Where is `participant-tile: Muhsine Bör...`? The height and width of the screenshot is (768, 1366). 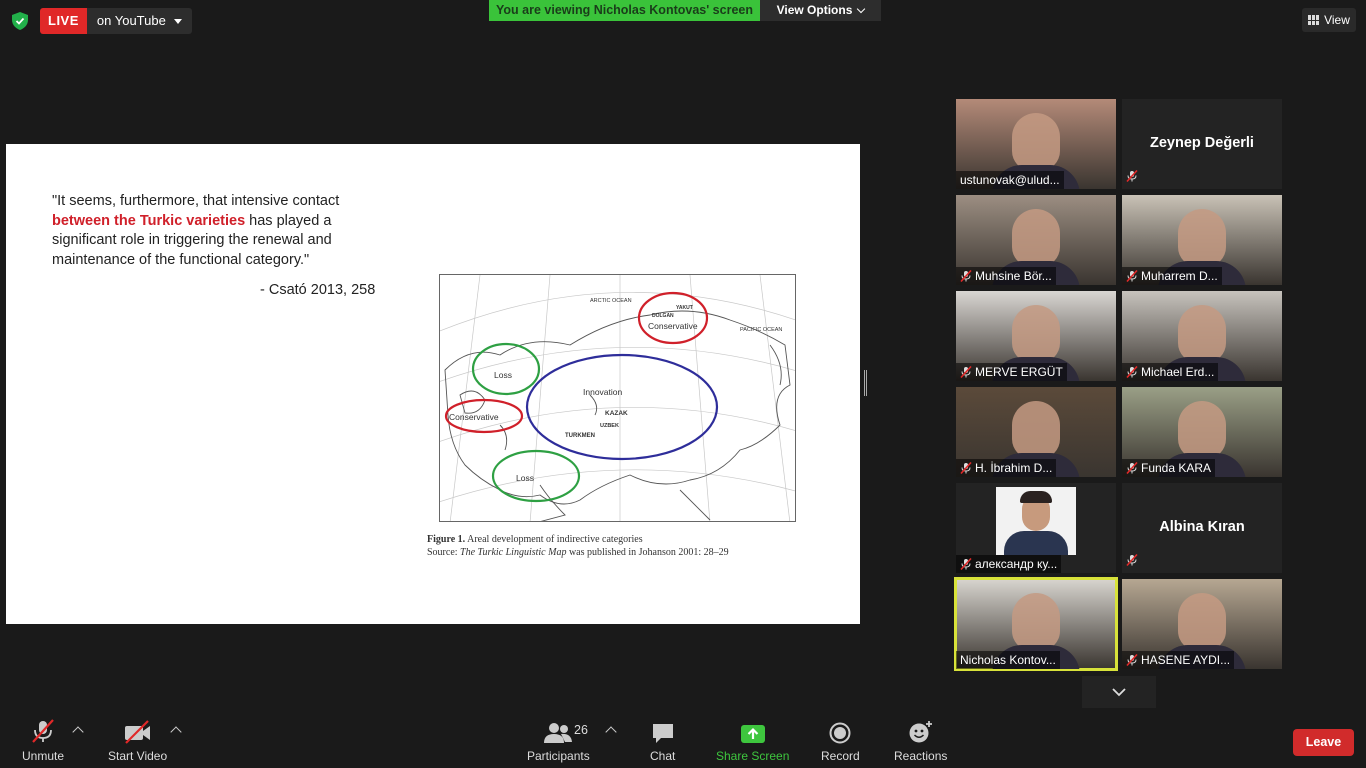
participant-tile: Muhsine Bör... is located at coordinates (1036, 240).